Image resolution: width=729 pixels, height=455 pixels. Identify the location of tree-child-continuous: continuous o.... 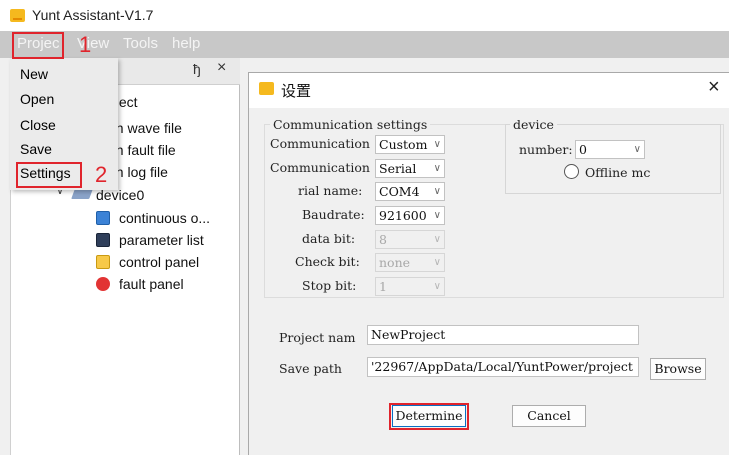
(164, 218).